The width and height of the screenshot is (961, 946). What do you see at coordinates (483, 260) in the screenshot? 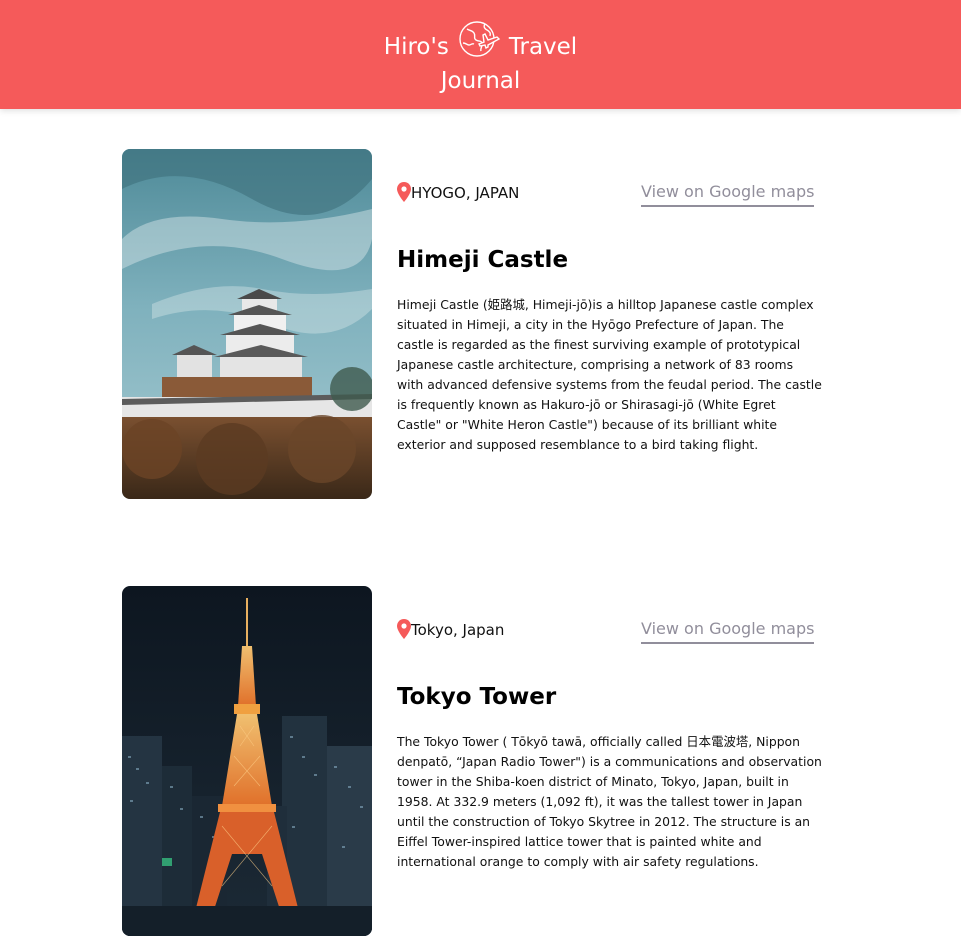
I see `entry-title: Himeji Castle` at bounding box center [483, 260].